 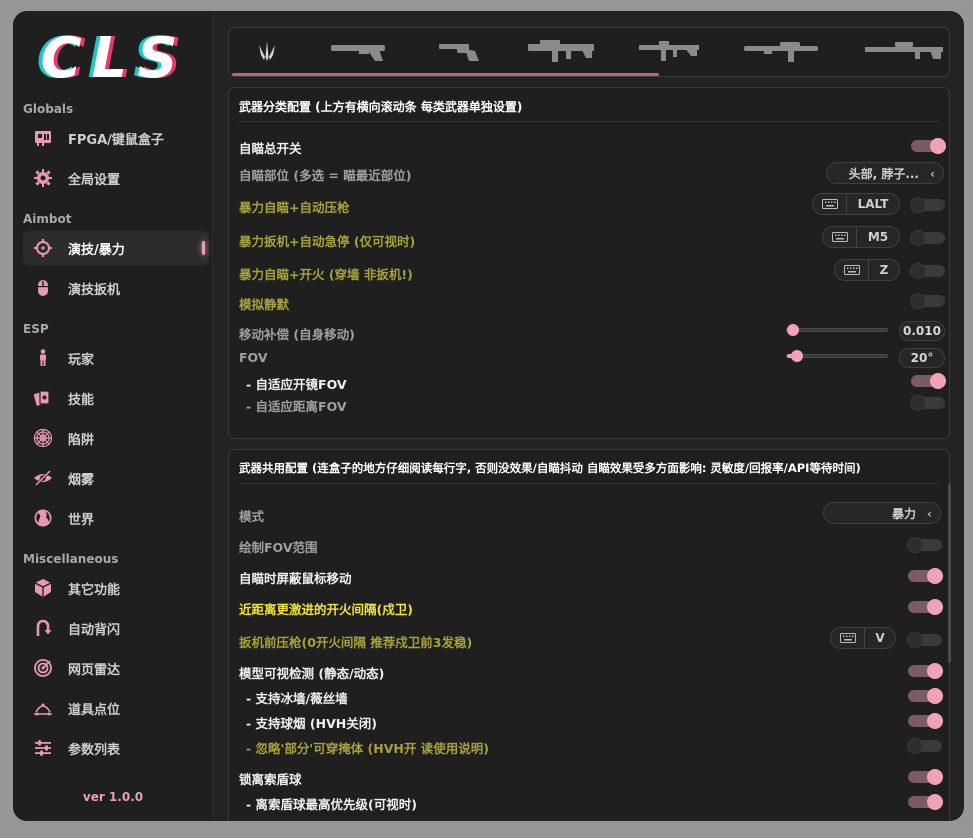 I want to click on pre-trigger-toggle, so click(x=924, y=640).